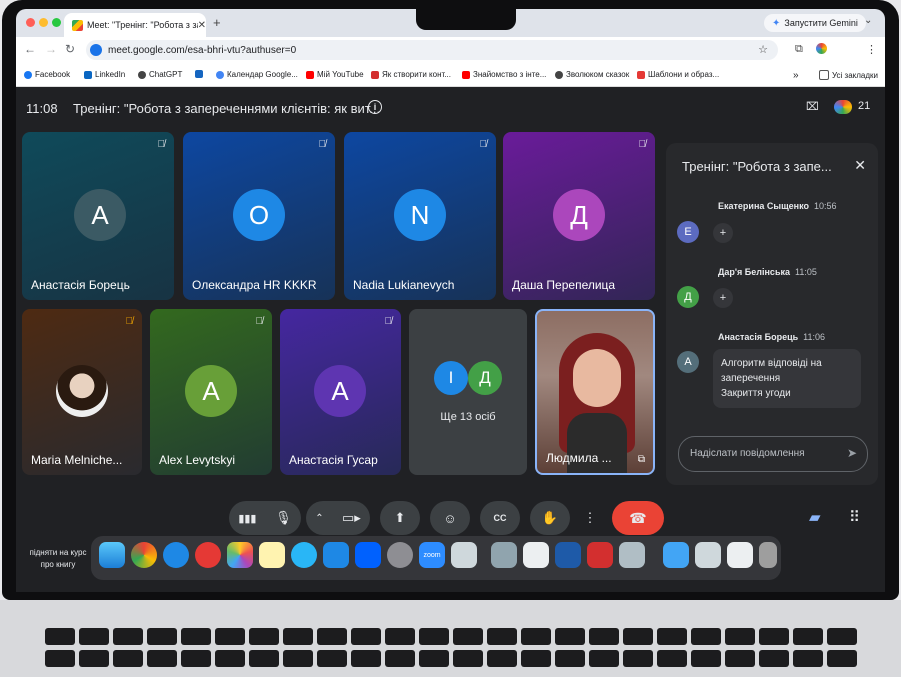  I want to click on leave-call-button: ☎, so click(638, 518).